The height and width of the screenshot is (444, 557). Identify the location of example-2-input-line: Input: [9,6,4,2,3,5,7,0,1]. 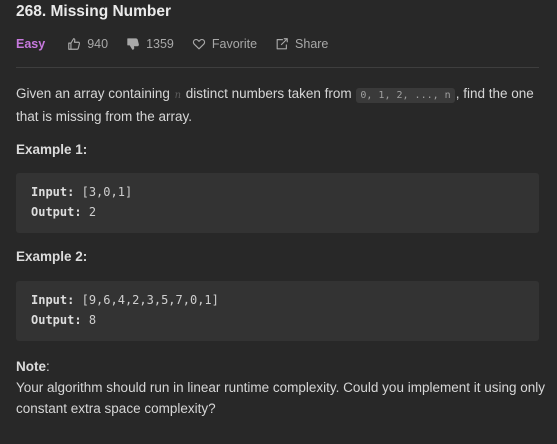
(125, 300).